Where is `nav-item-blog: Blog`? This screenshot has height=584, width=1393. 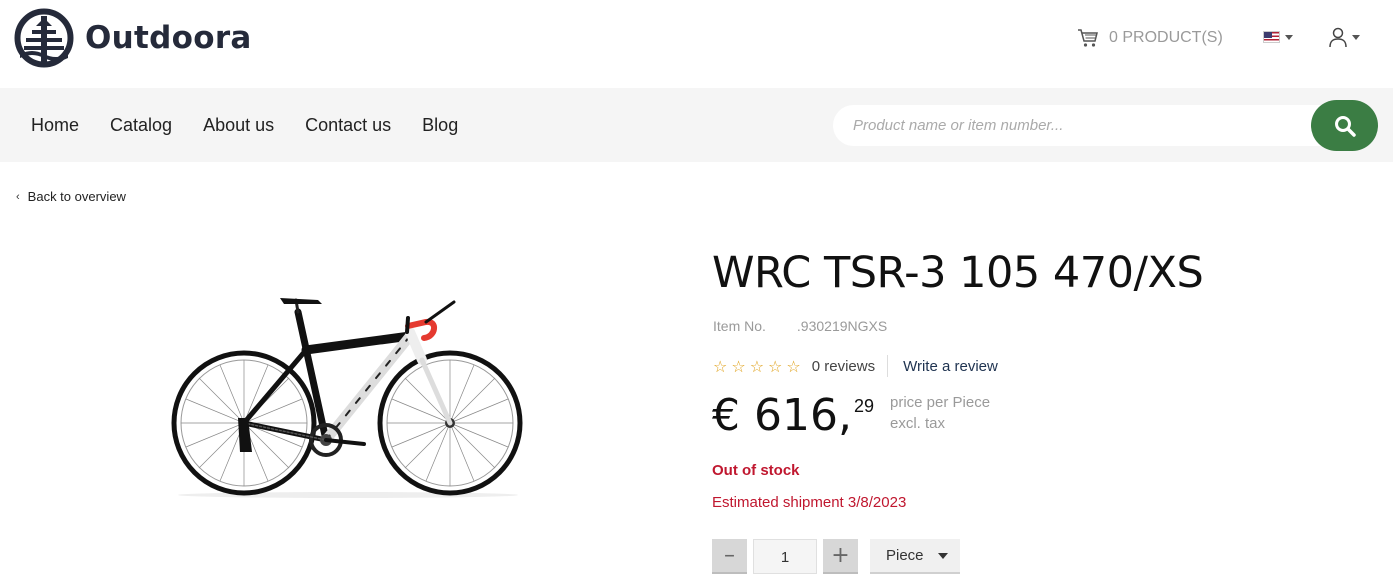
nav-item-blog: Blog is located at coordinates (440, 125).